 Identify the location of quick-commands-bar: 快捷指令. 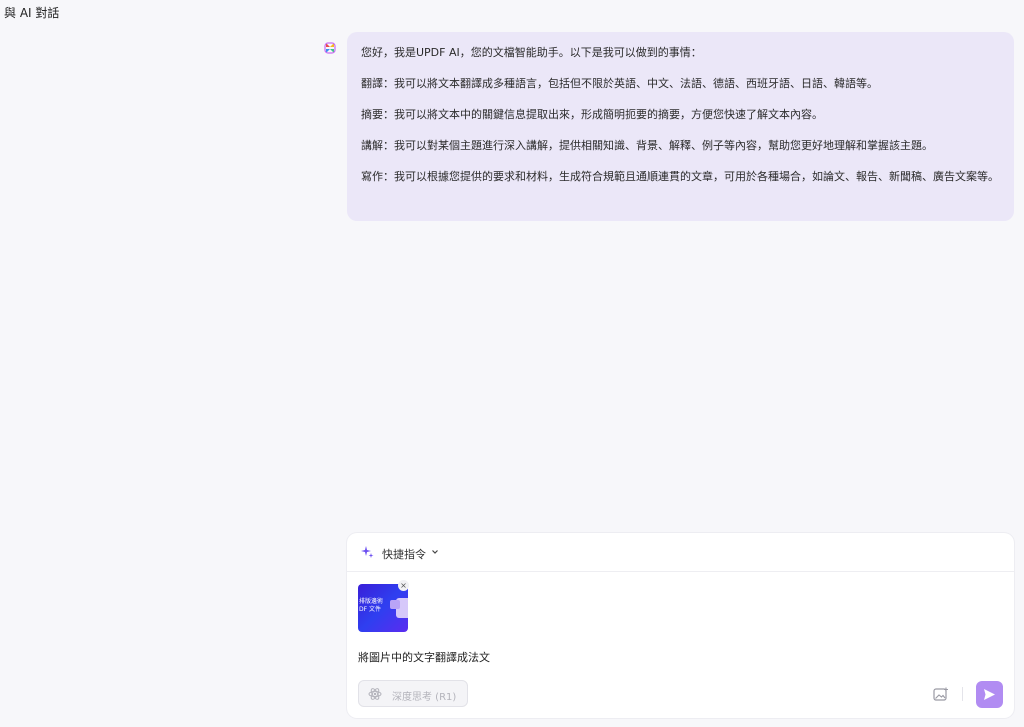
(680, 552).